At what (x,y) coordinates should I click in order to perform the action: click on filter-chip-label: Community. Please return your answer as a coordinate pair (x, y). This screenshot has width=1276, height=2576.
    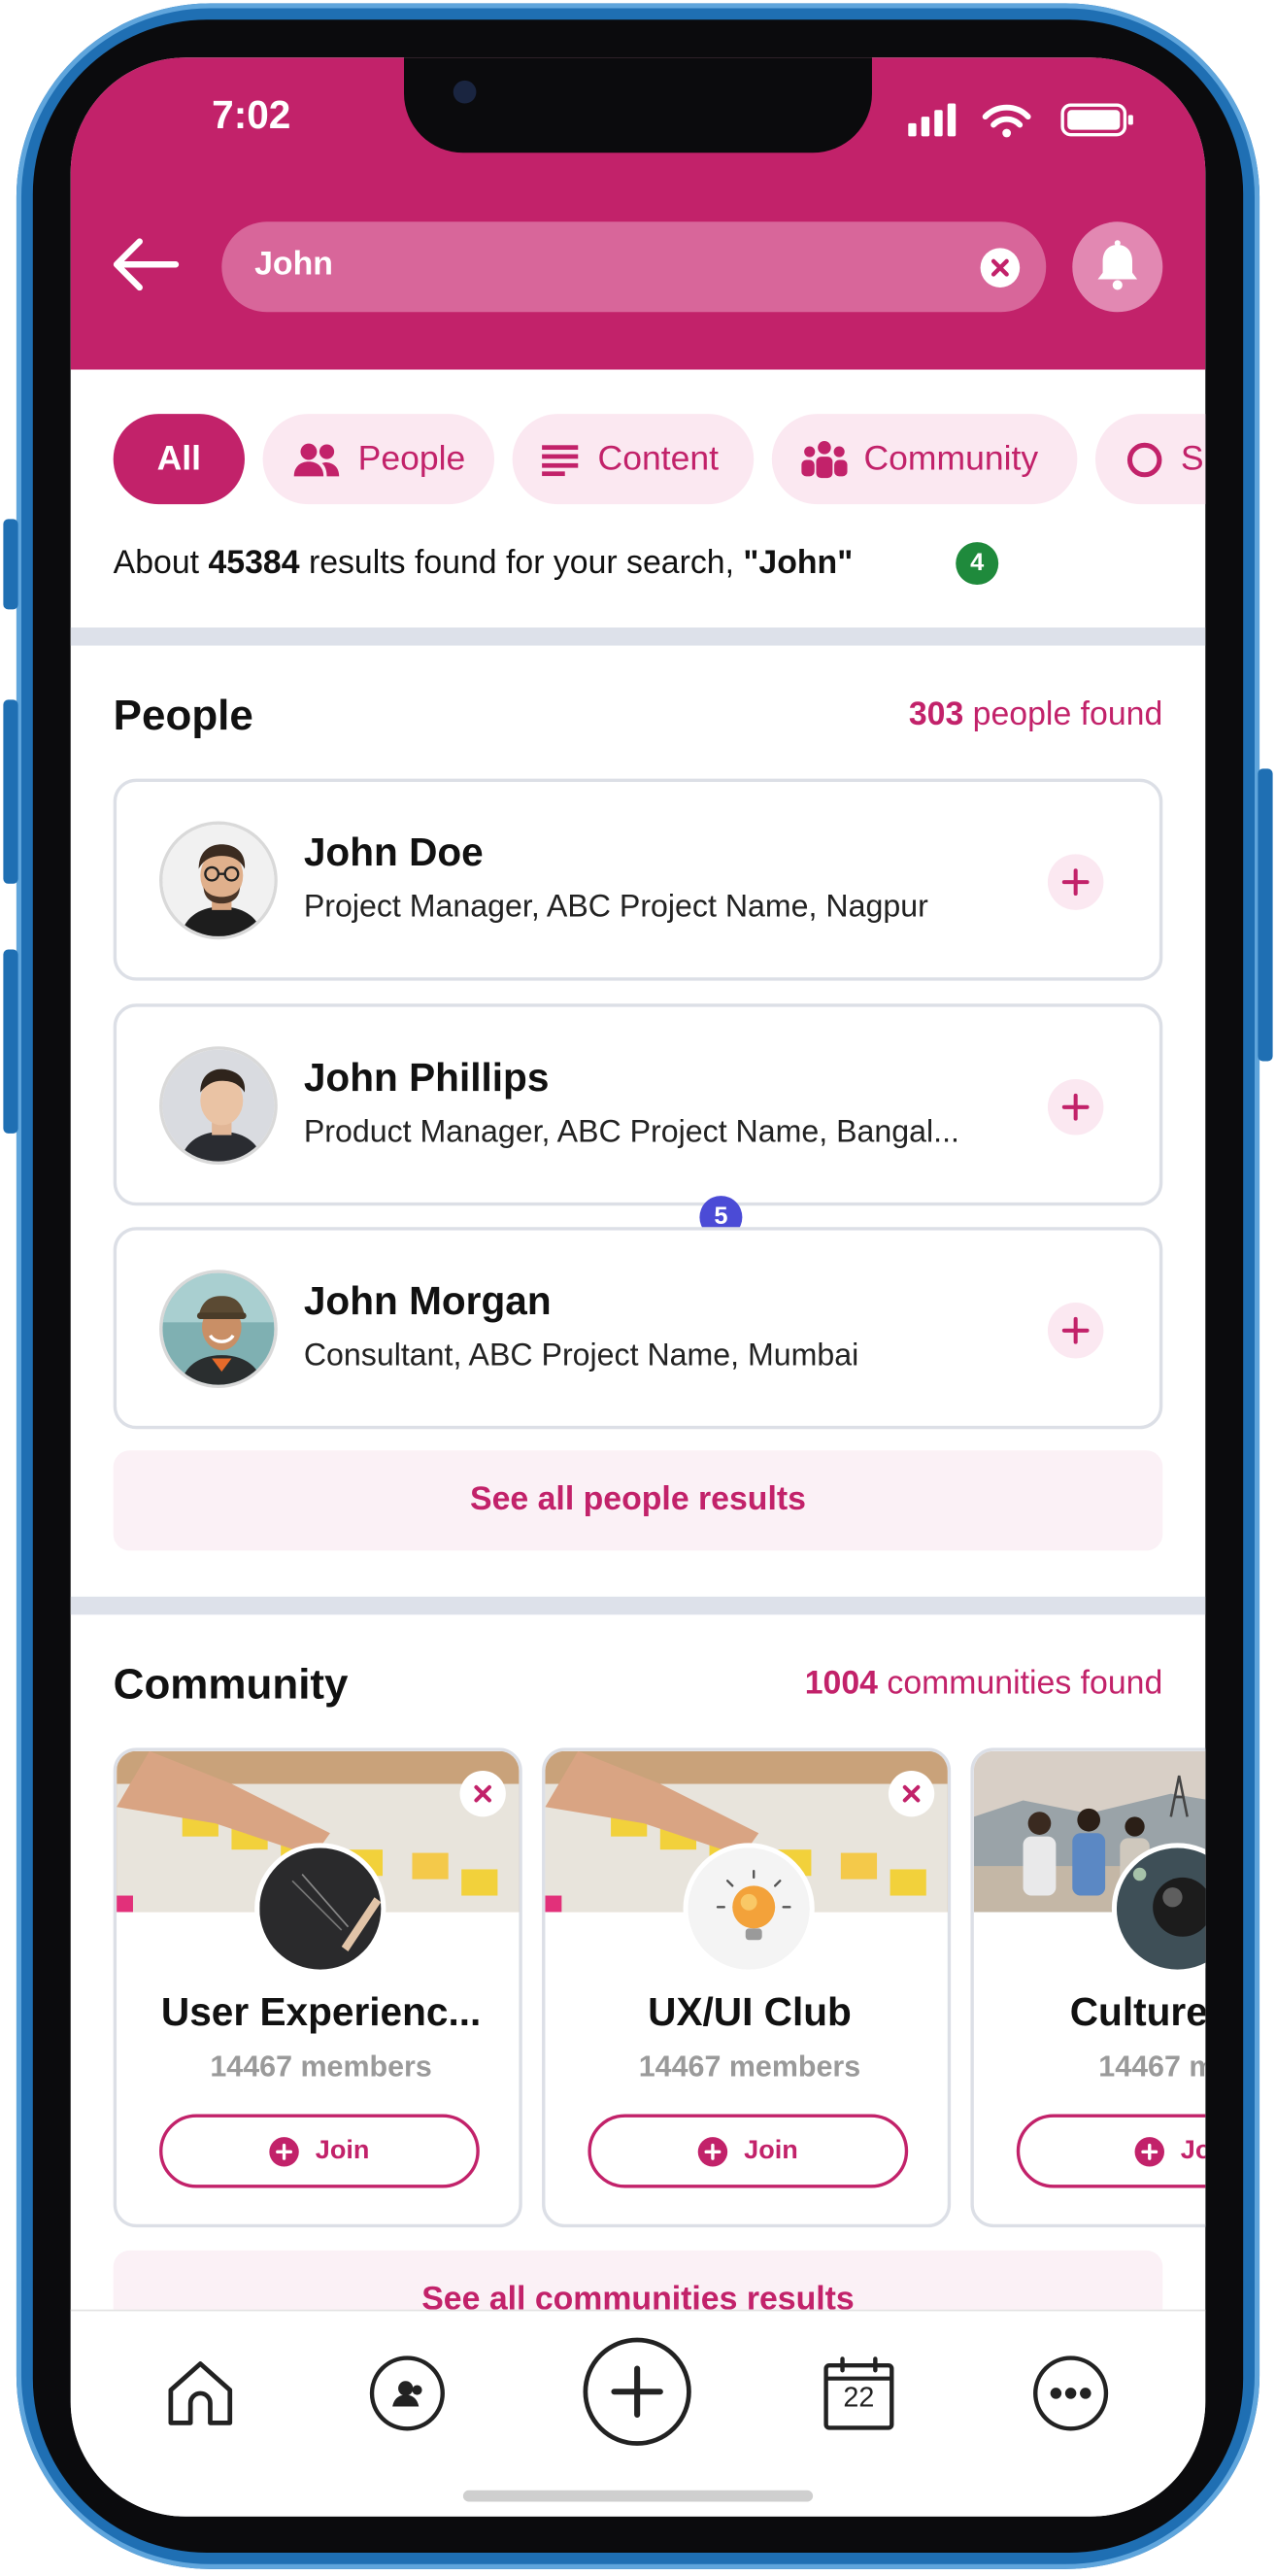
    Looking at the image, I should click on (951, 458).